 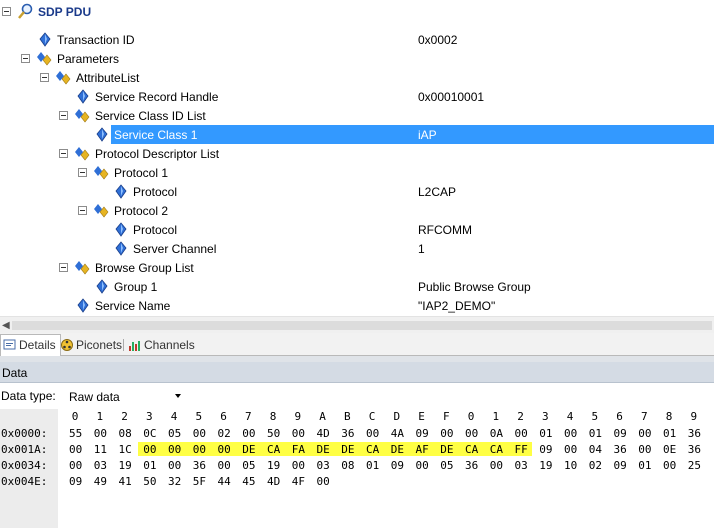 What do you see at coordinates (302, 449) in the screenshot?
I see `hex-byte: FA` at bounding box center [302, 449].